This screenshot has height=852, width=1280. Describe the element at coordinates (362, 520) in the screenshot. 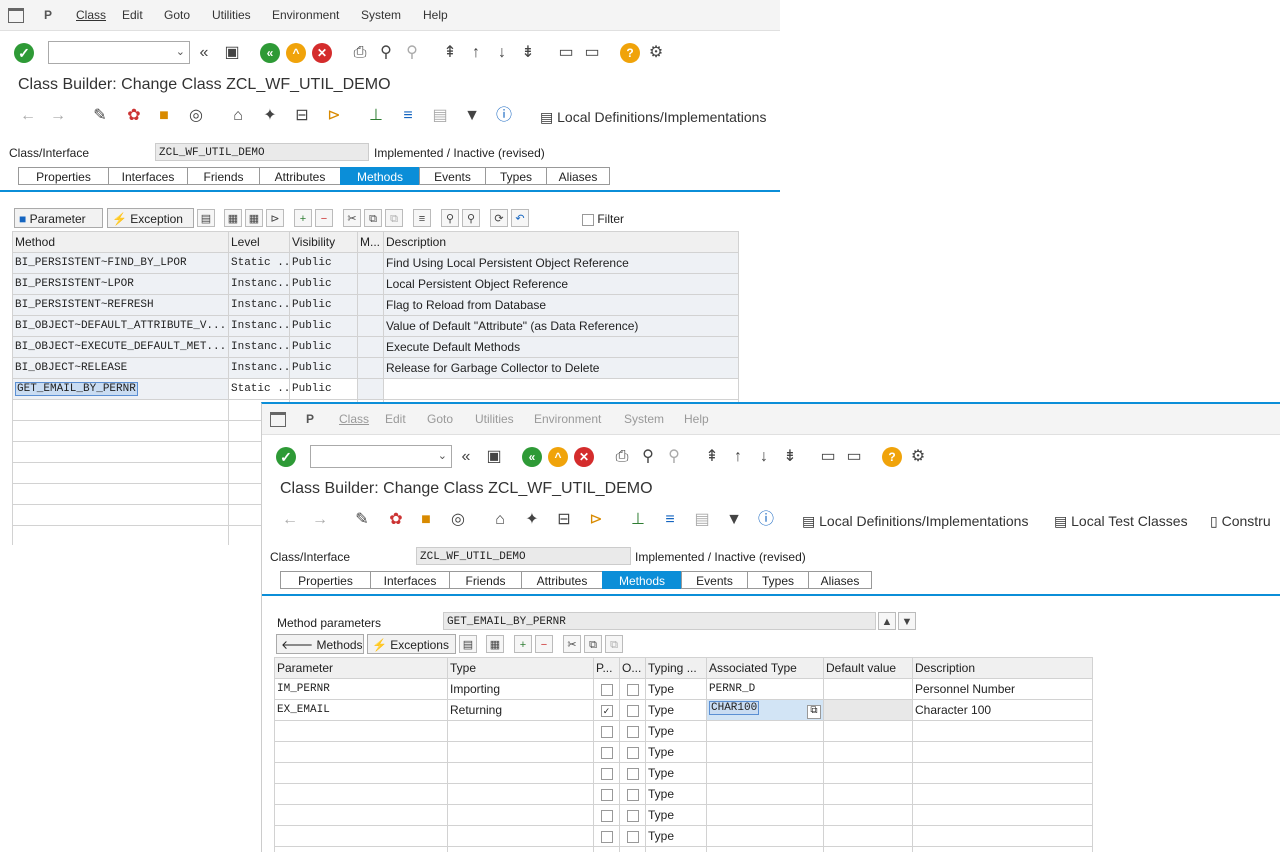

I see `display-change-icon: ✎` at that location.